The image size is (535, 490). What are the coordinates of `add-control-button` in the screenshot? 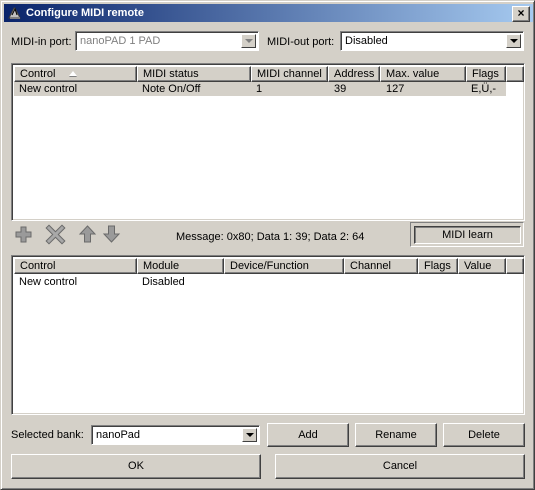 It's located at (23, 234).